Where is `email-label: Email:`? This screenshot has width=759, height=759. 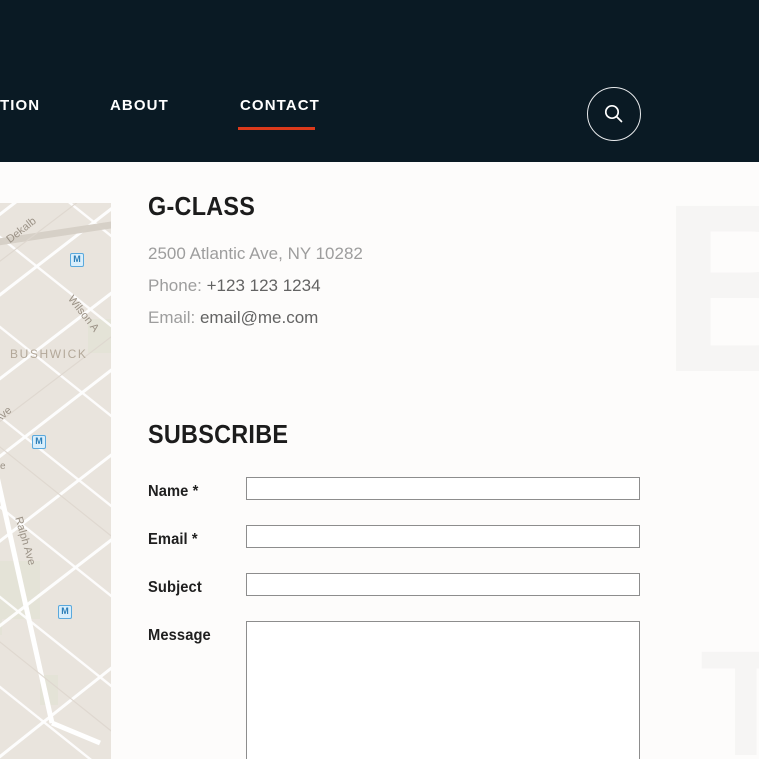
email-label: Email: is located at coordinates (172, 317).